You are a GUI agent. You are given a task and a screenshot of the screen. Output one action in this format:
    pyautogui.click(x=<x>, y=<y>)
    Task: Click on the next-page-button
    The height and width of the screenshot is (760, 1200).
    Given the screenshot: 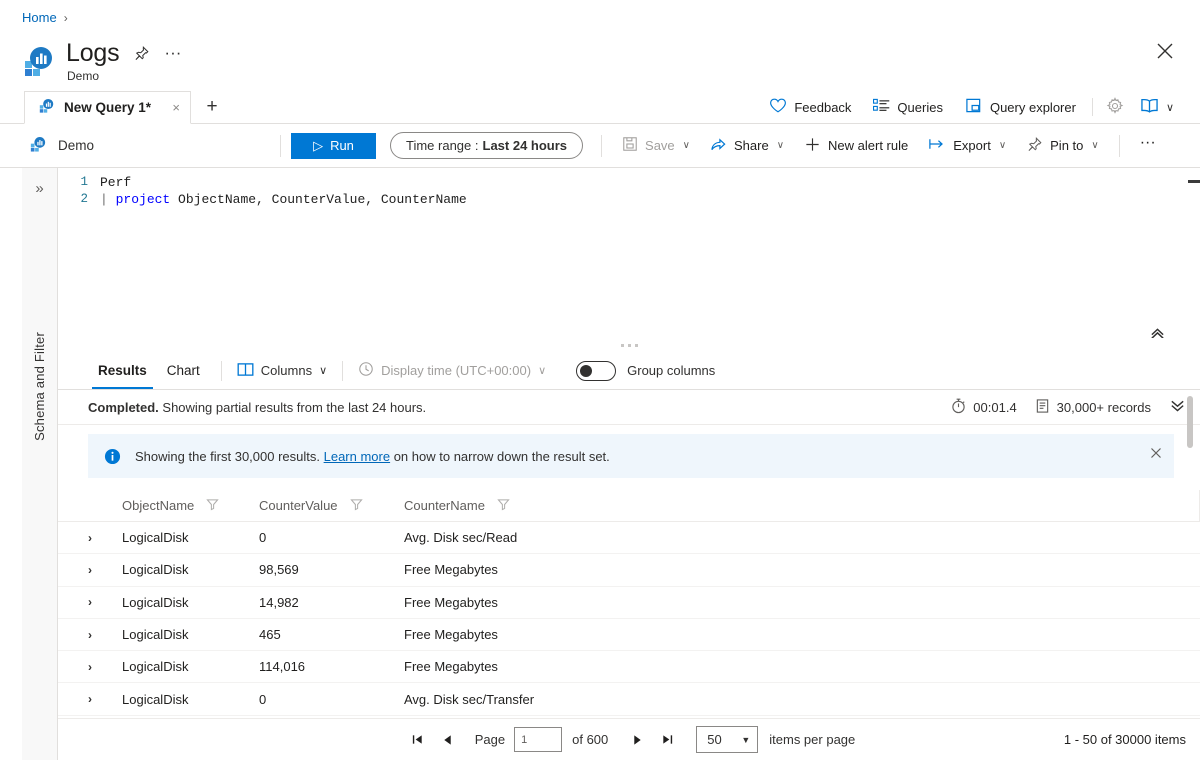 What is the action you would take?
    pyautogui.click(x=637, y=740)
    